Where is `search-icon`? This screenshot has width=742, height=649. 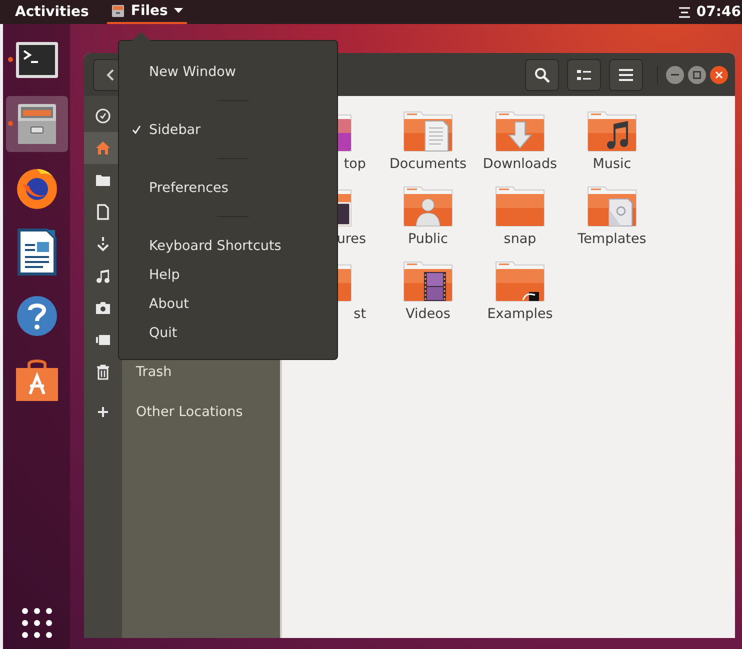
search-icon is located at coordinates (542, 74).